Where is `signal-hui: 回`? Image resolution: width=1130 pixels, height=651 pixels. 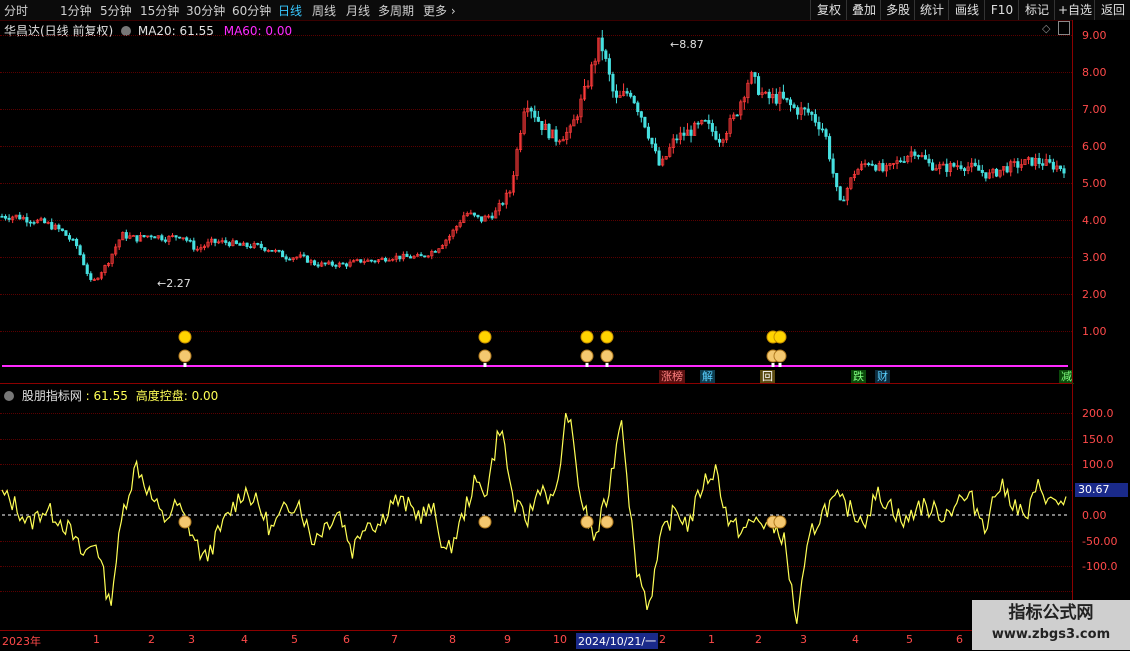
signal-hui: 回 is located at coordinates (767, 377).